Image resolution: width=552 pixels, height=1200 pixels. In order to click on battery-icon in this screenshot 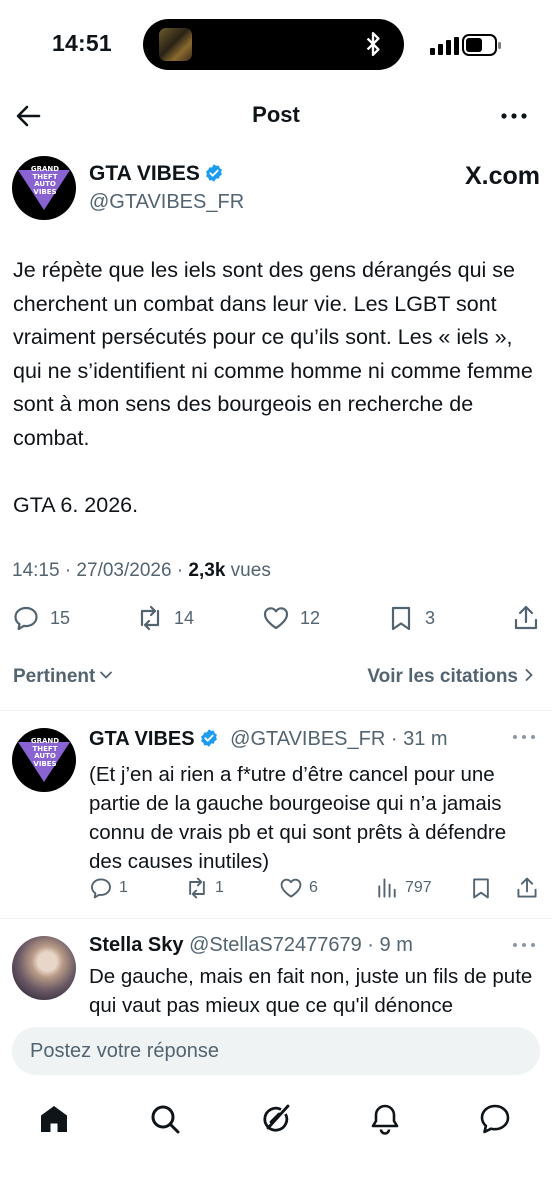, I will do `click(481, 45)`.